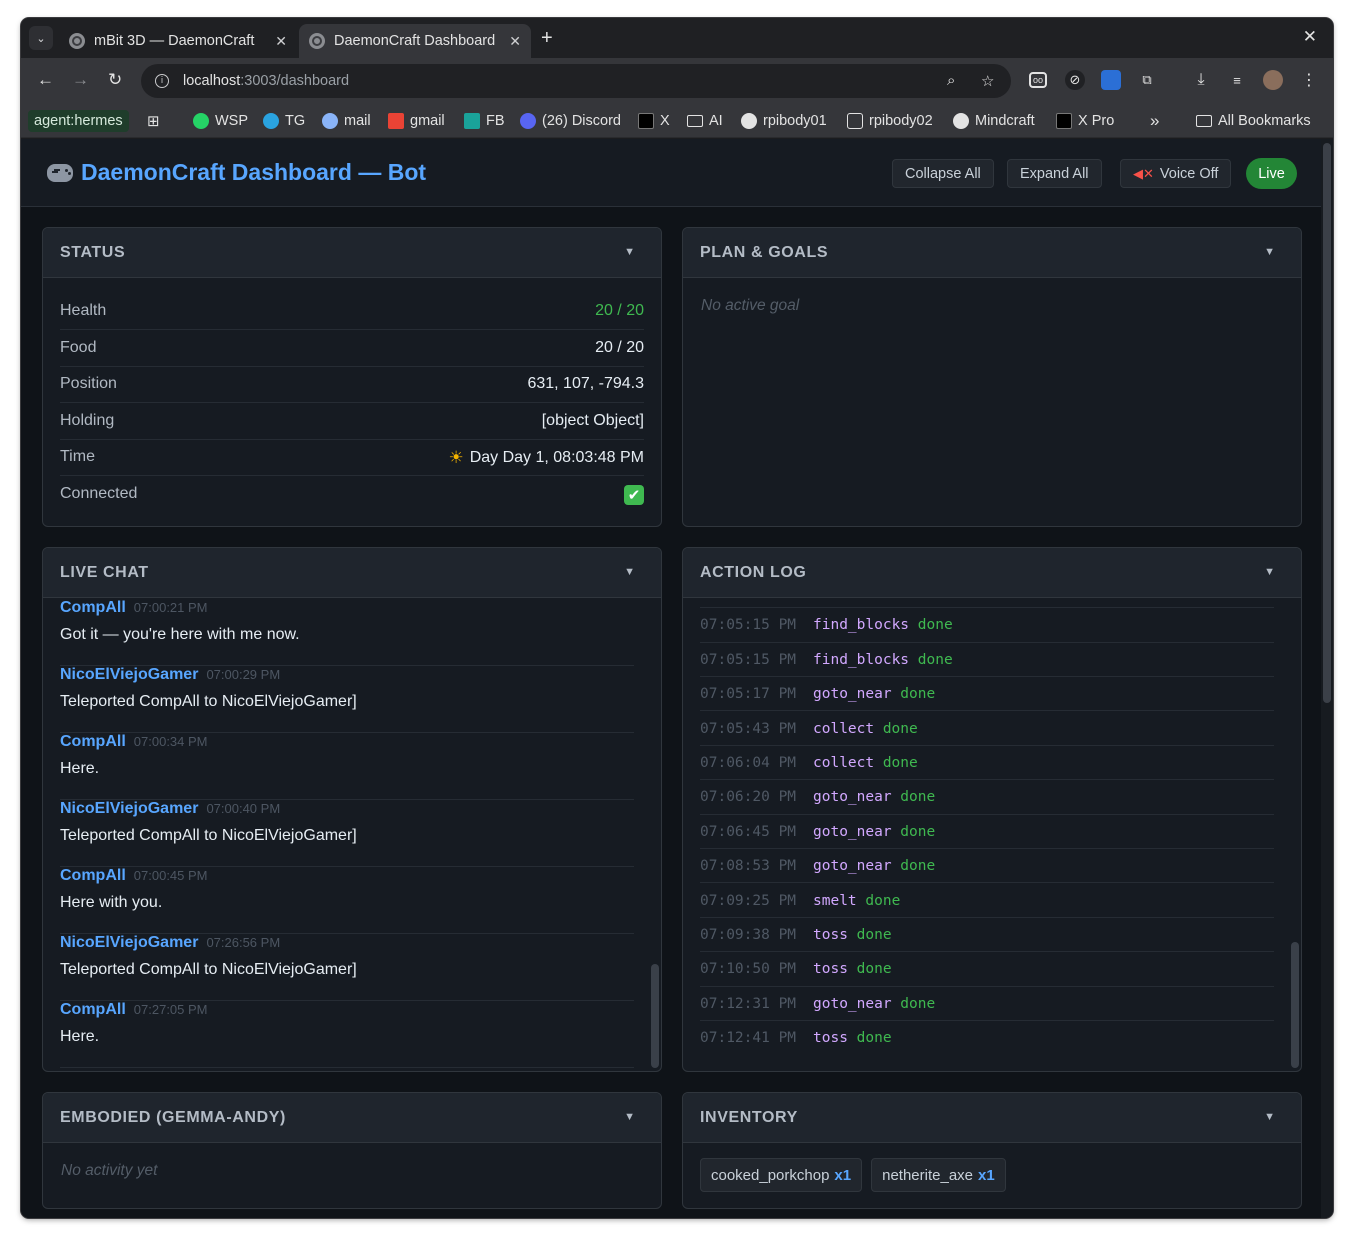  What do you see at coordinates (705, 121) in the screenshot?
I see `bookmark-folder-ai: AI` at bounding box center [705, 121].